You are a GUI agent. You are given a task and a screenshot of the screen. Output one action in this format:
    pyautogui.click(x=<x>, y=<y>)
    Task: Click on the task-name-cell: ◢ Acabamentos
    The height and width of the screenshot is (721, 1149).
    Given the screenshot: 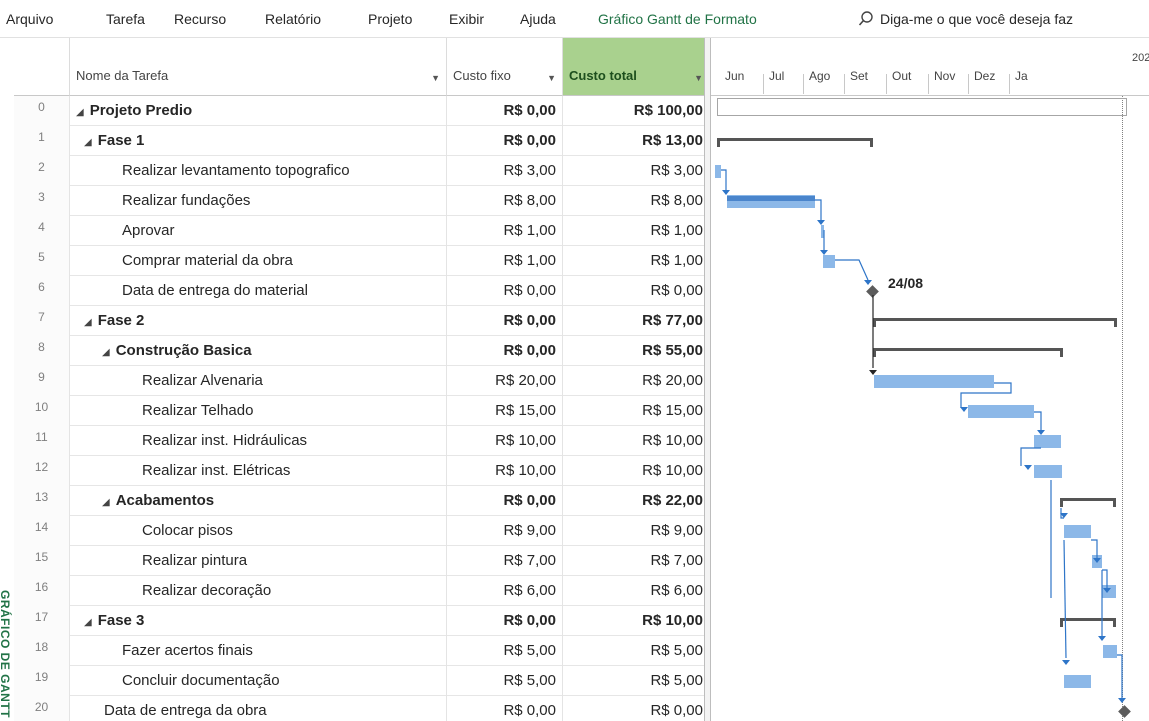 What is the action you would take?
    pyautogui.click(x=258, y=501)
    